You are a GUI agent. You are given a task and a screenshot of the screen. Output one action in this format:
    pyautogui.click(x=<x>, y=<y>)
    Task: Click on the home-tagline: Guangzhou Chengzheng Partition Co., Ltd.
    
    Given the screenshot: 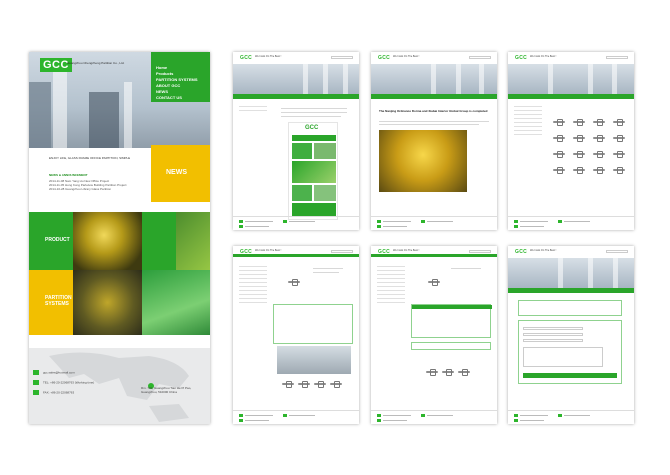 What is the action you would take?
    pyautogui.click(x=96, y=63)
    